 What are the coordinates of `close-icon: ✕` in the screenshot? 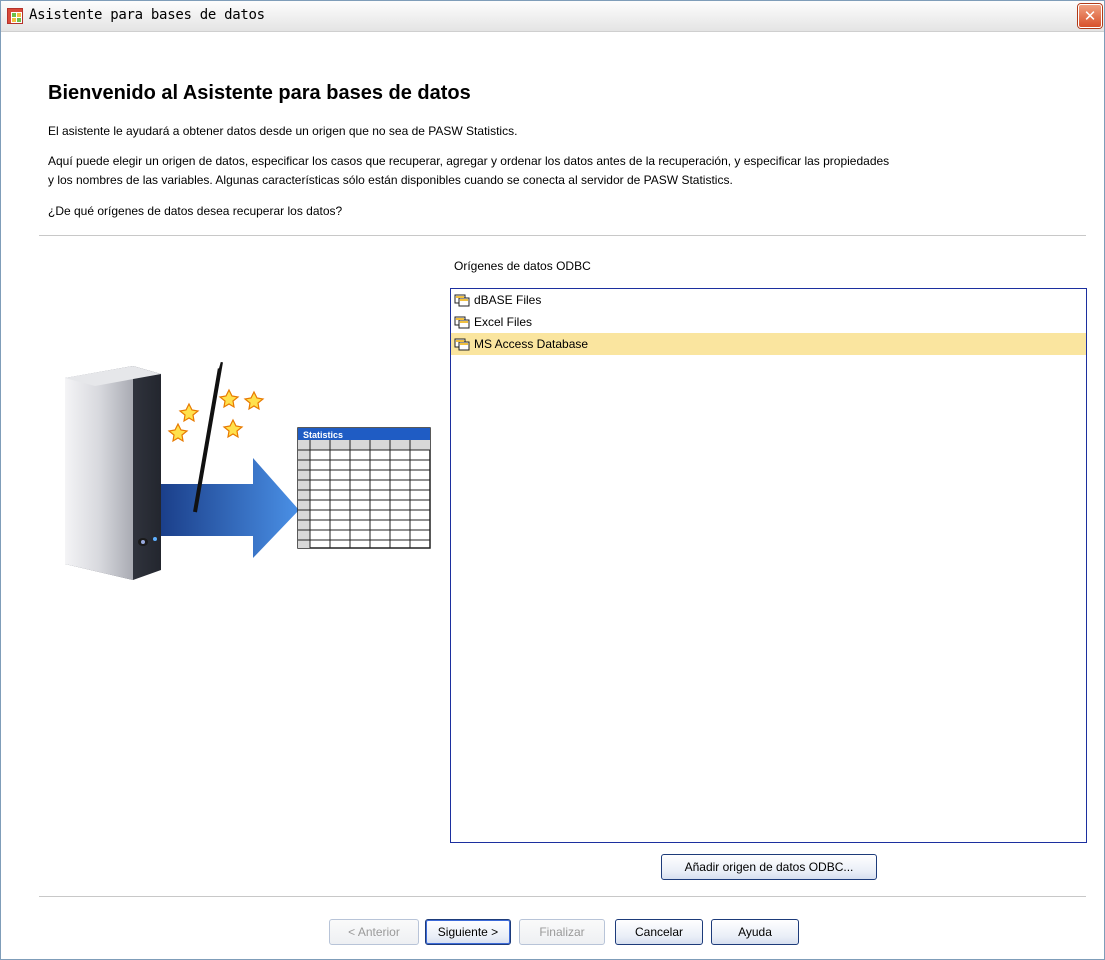 It's located at (1090, 15).